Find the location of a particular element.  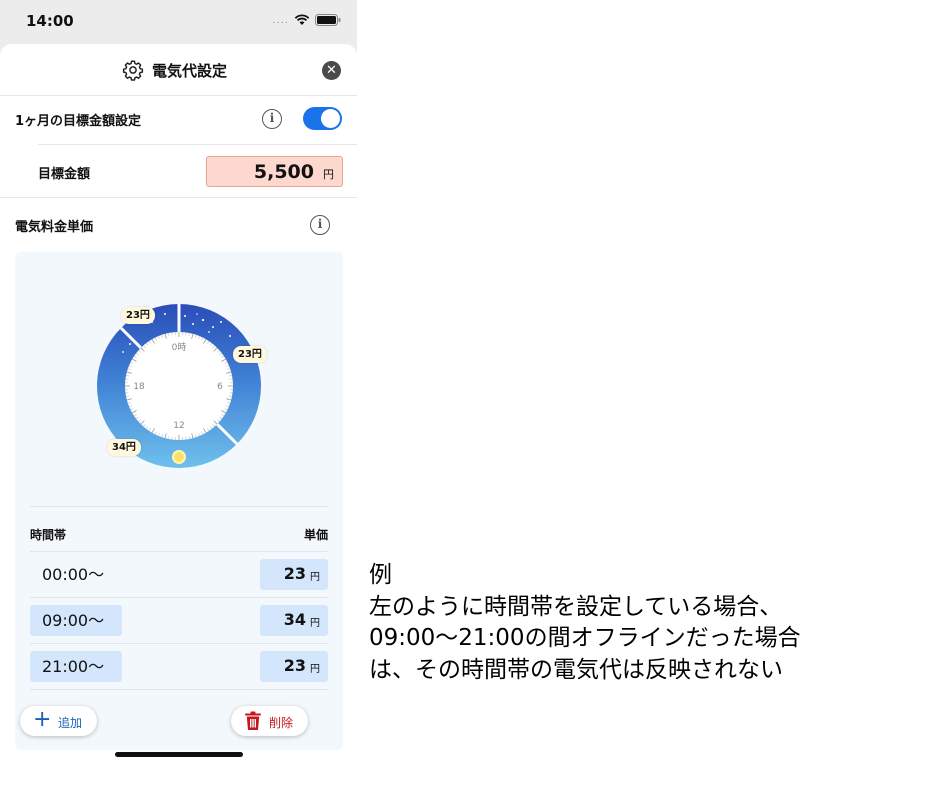

note-line: 09:00～21:00の間オフラインだった場合 is located at coordinates (585, 638).